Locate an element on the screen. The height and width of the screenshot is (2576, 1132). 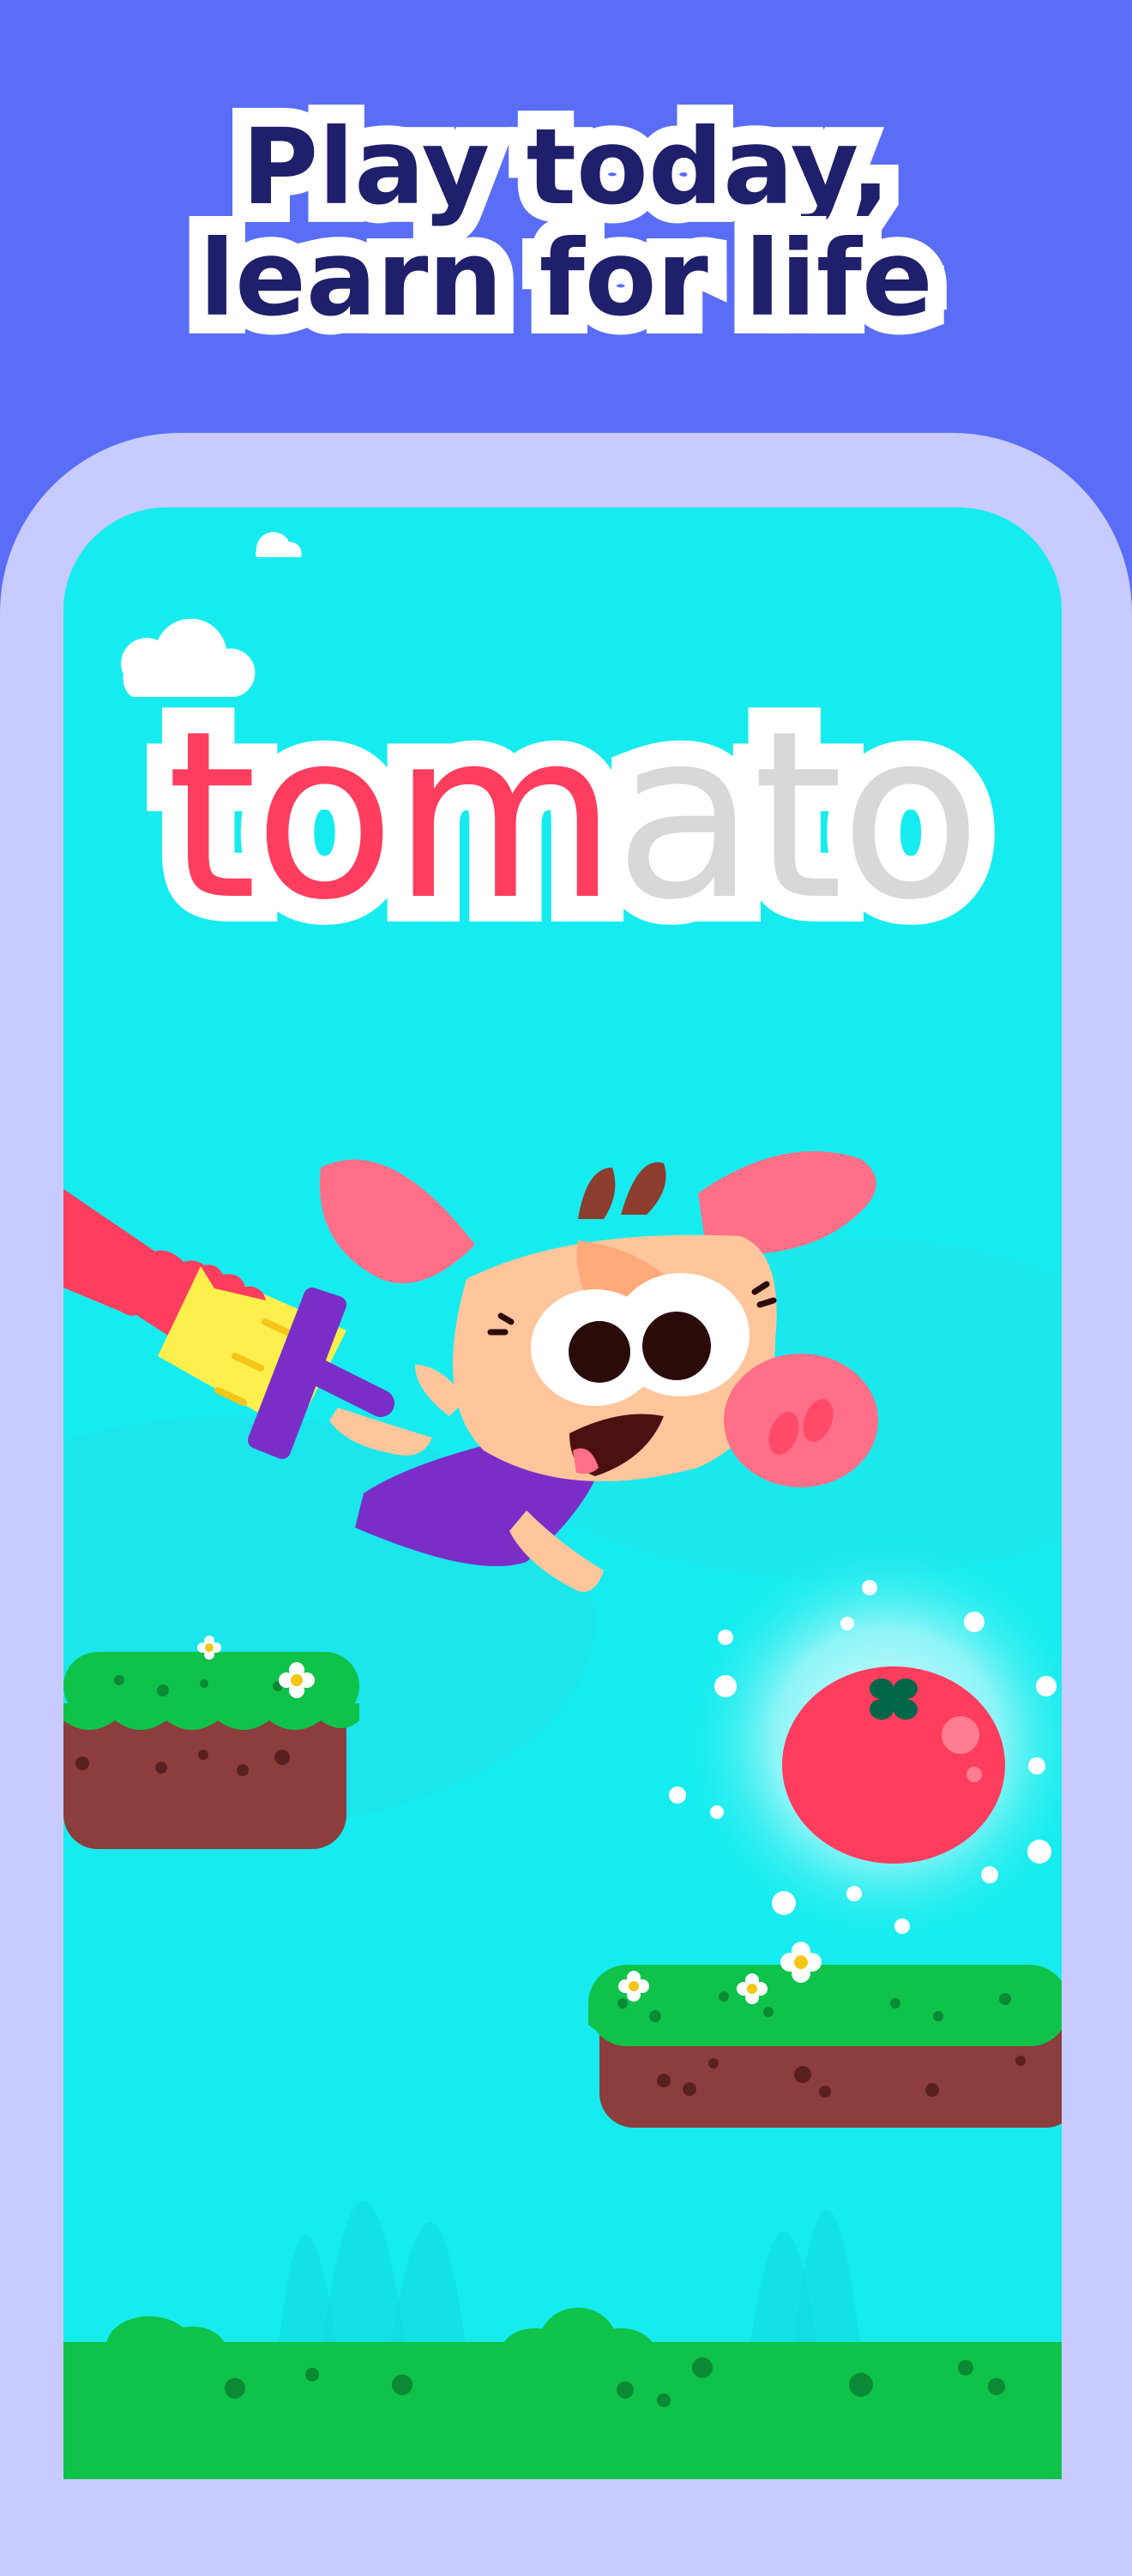
headline-line-2: learn for life is located at coordinates (565, 278).